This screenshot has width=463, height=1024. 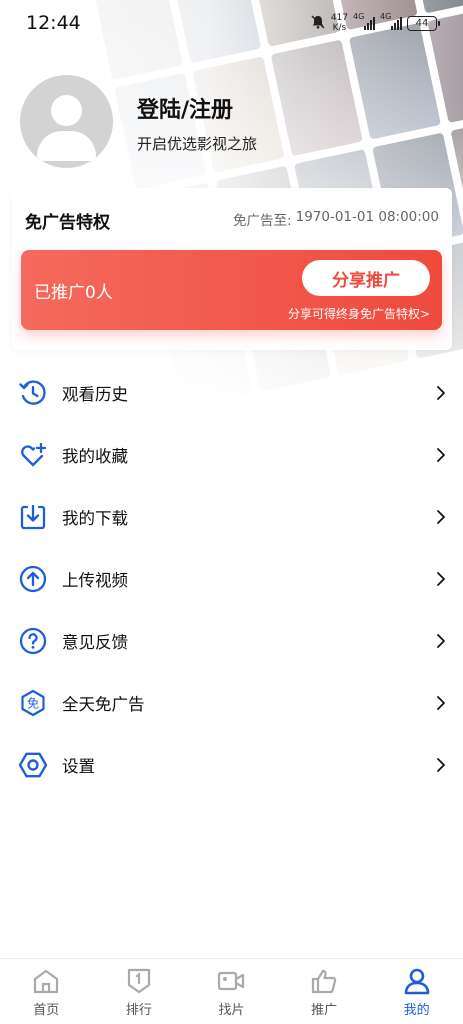 I want to click on nav-label-home: 首页, so click(x=46, y=1010).